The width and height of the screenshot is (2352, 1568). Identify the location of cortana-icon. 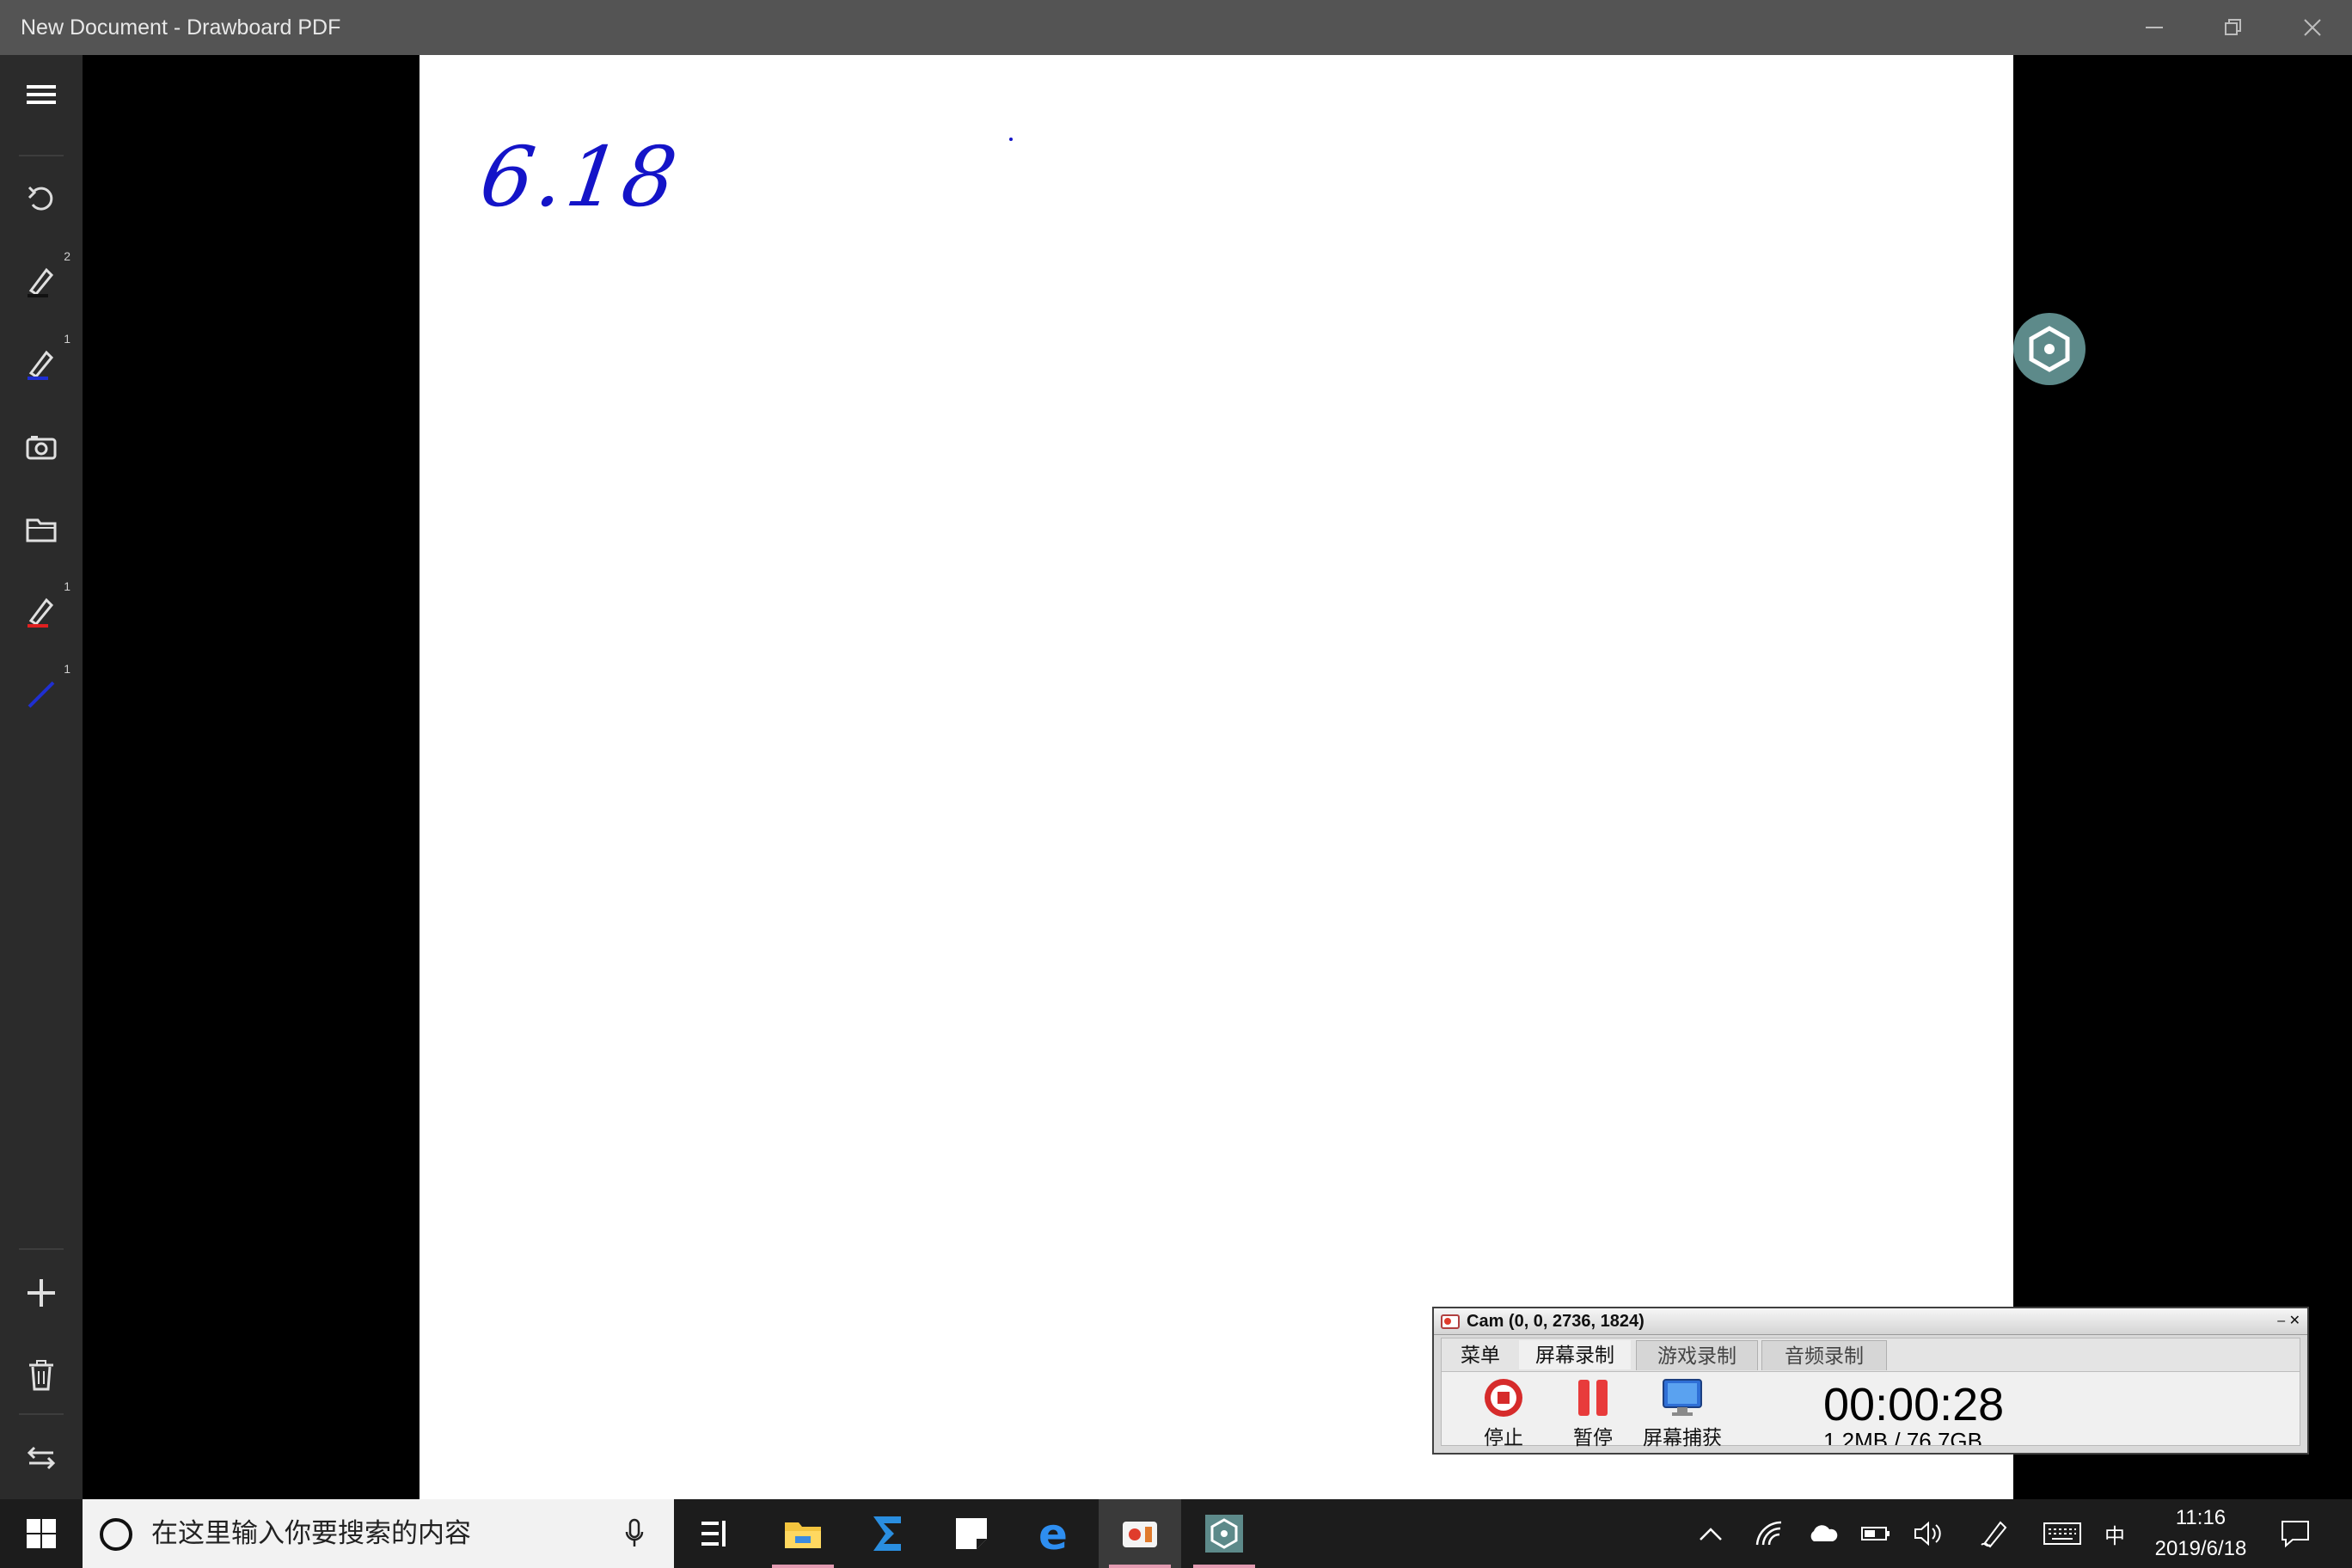
(116, 1534).